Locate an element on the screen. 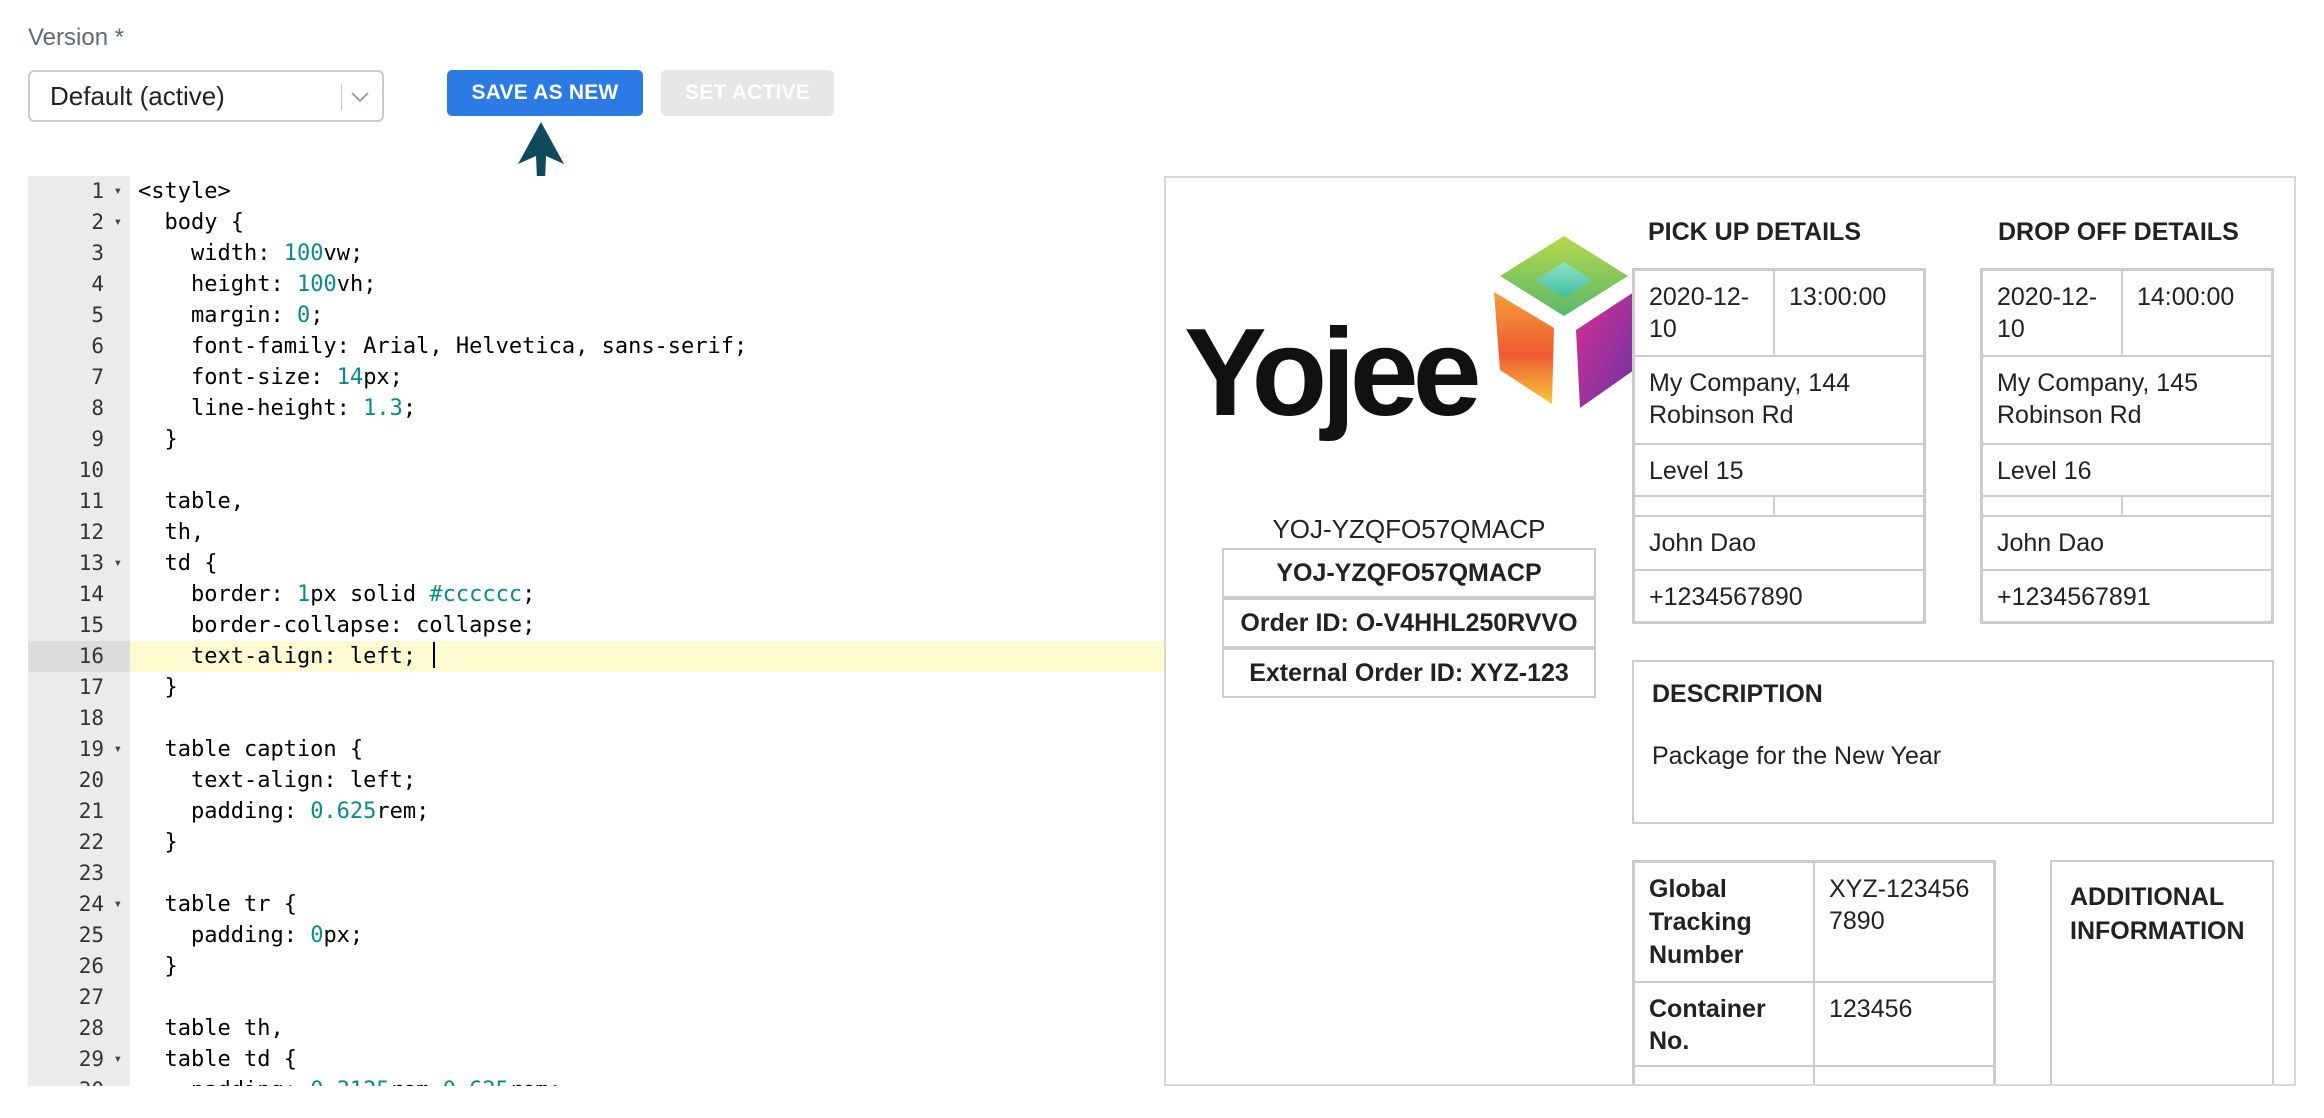 The image size is (2324, 1118). code-line: 23 is located at coordinates (598, 873).